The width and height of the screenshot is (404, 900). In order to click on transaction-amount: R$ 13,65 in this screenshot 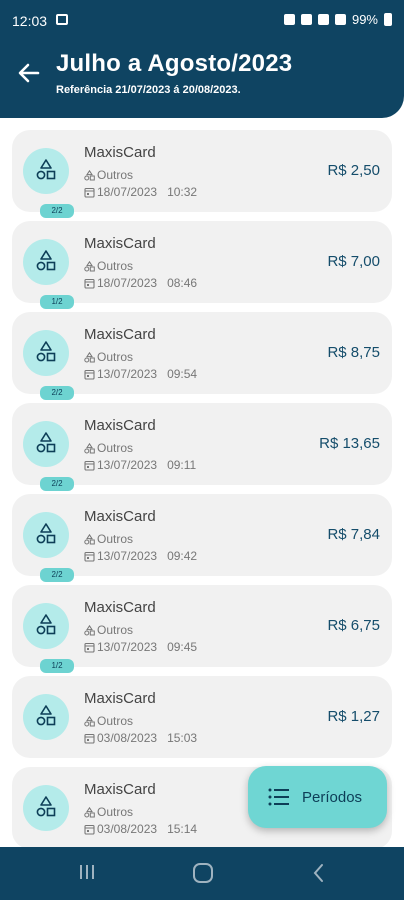, I will do `click(349, 443)`.